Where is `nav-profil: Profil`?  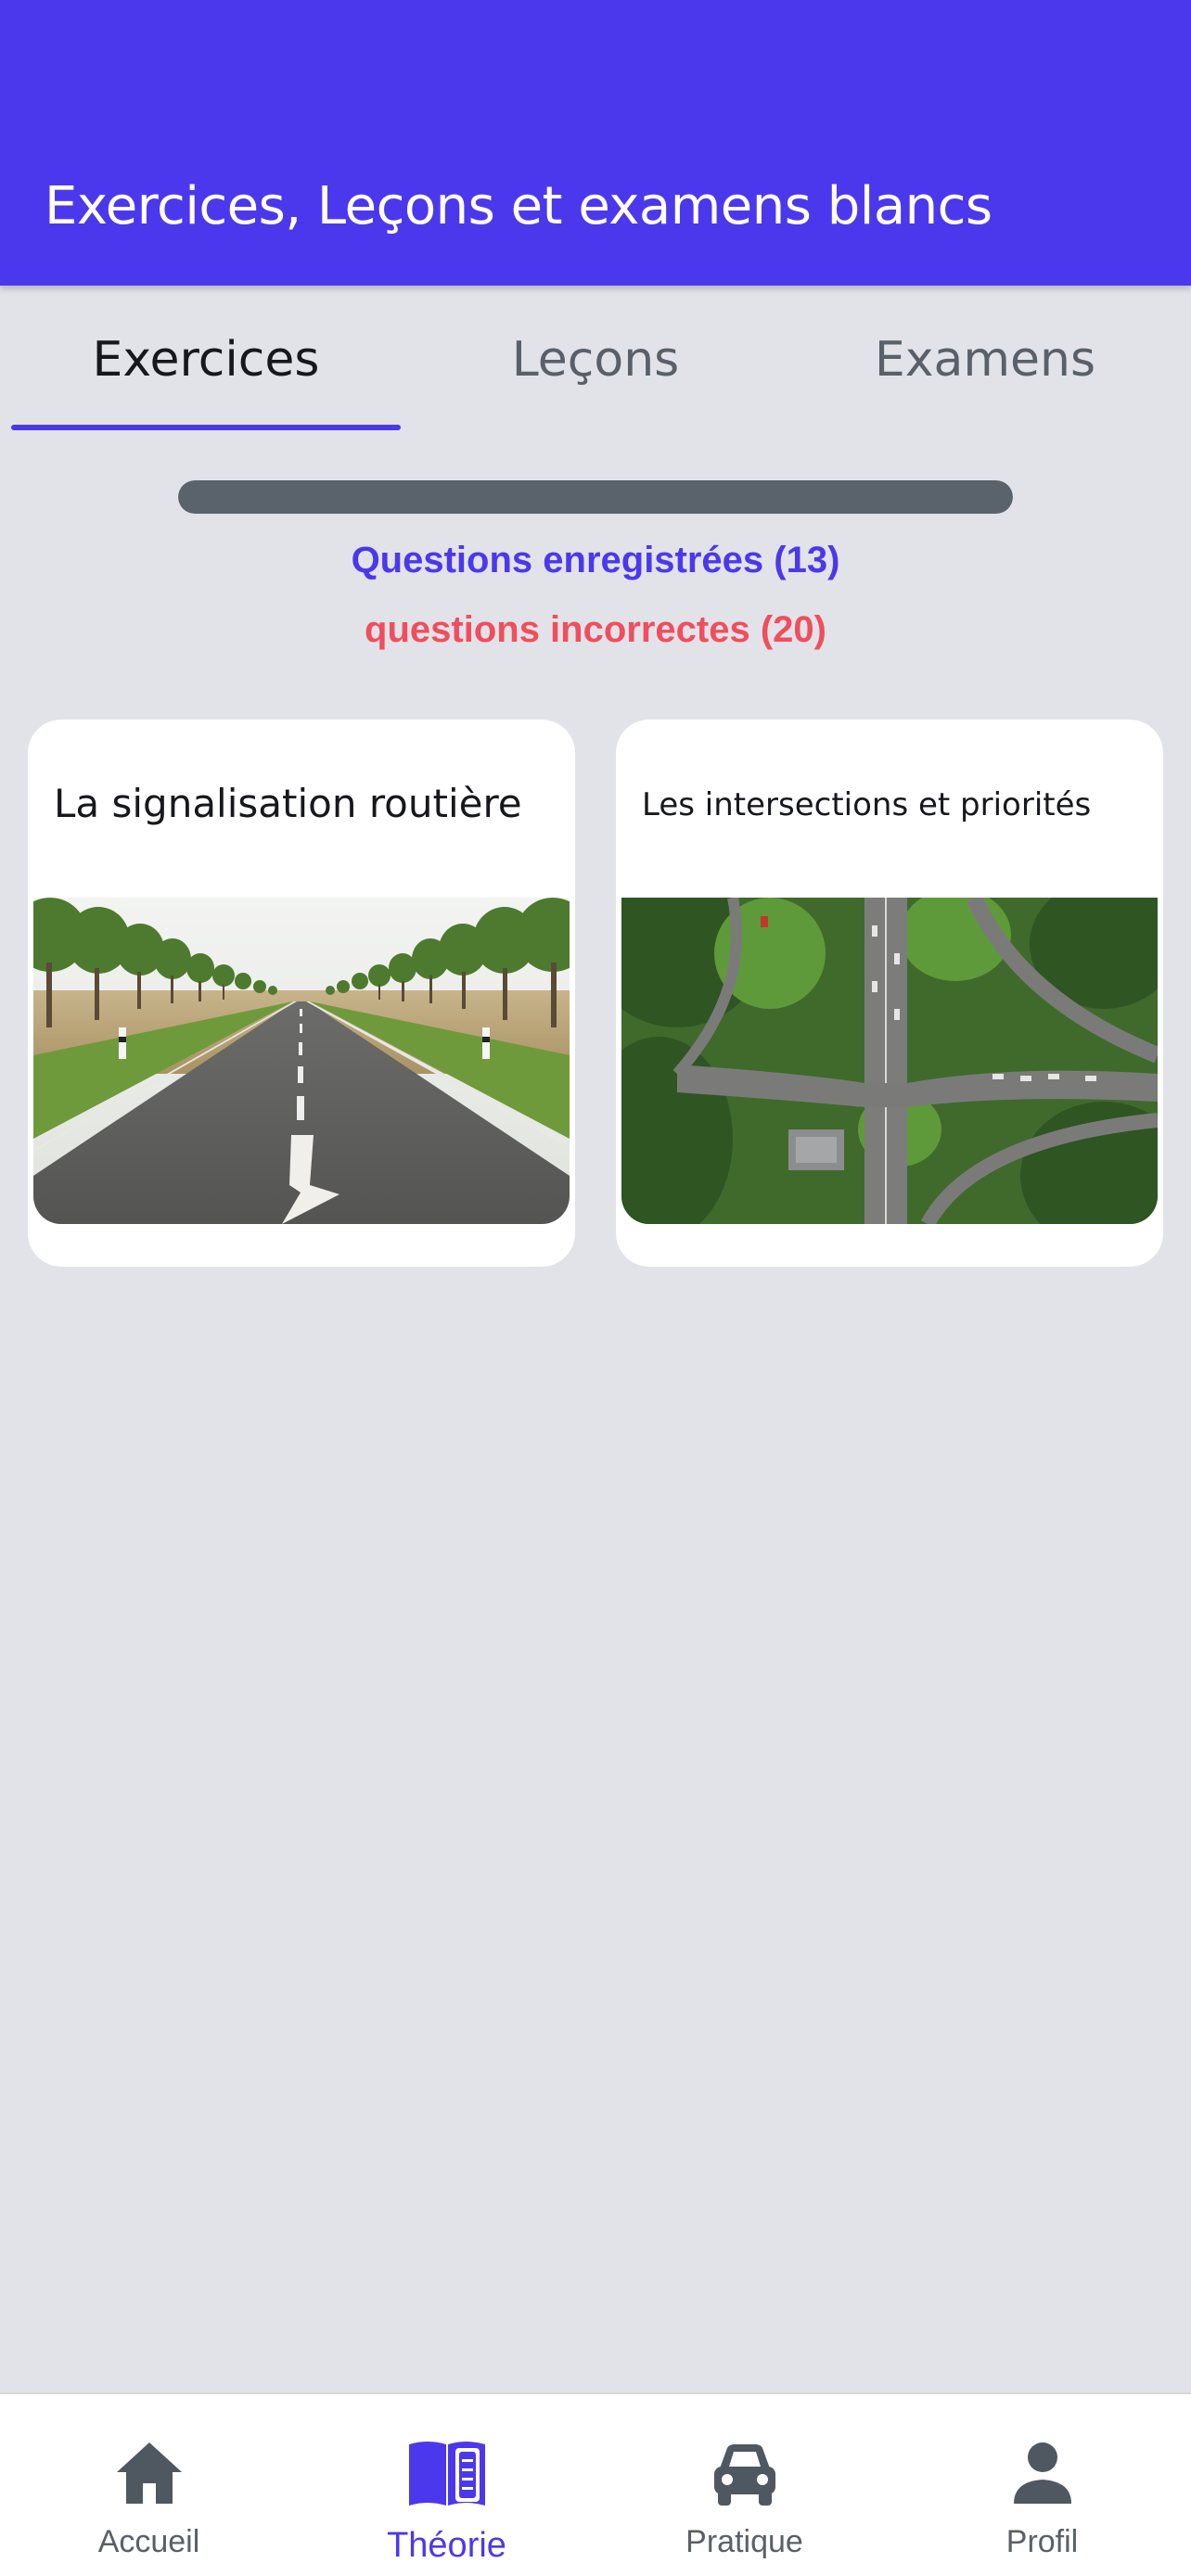
nav-profil: Profil is located at coordinates (1042, 2485).